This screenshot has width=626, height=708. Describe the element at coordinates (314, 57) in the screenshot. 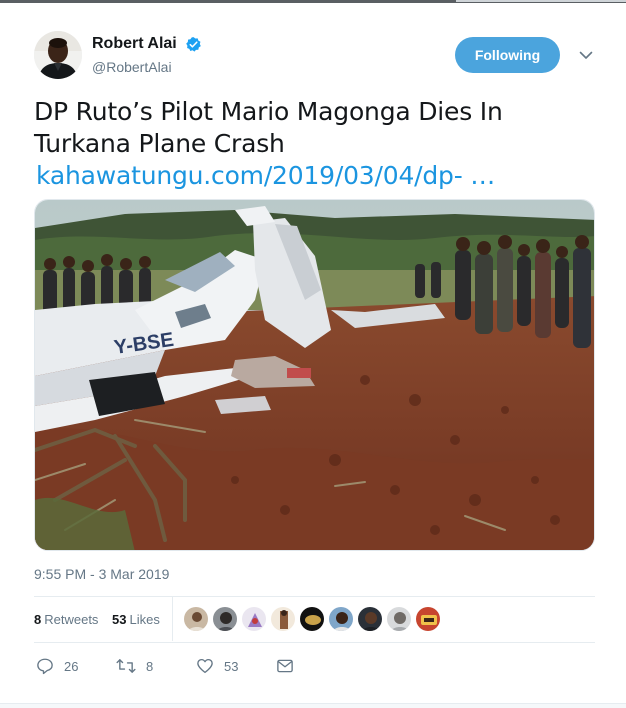

I see `tweet-header: Robert Alai @RobertAlai Following` at that location.